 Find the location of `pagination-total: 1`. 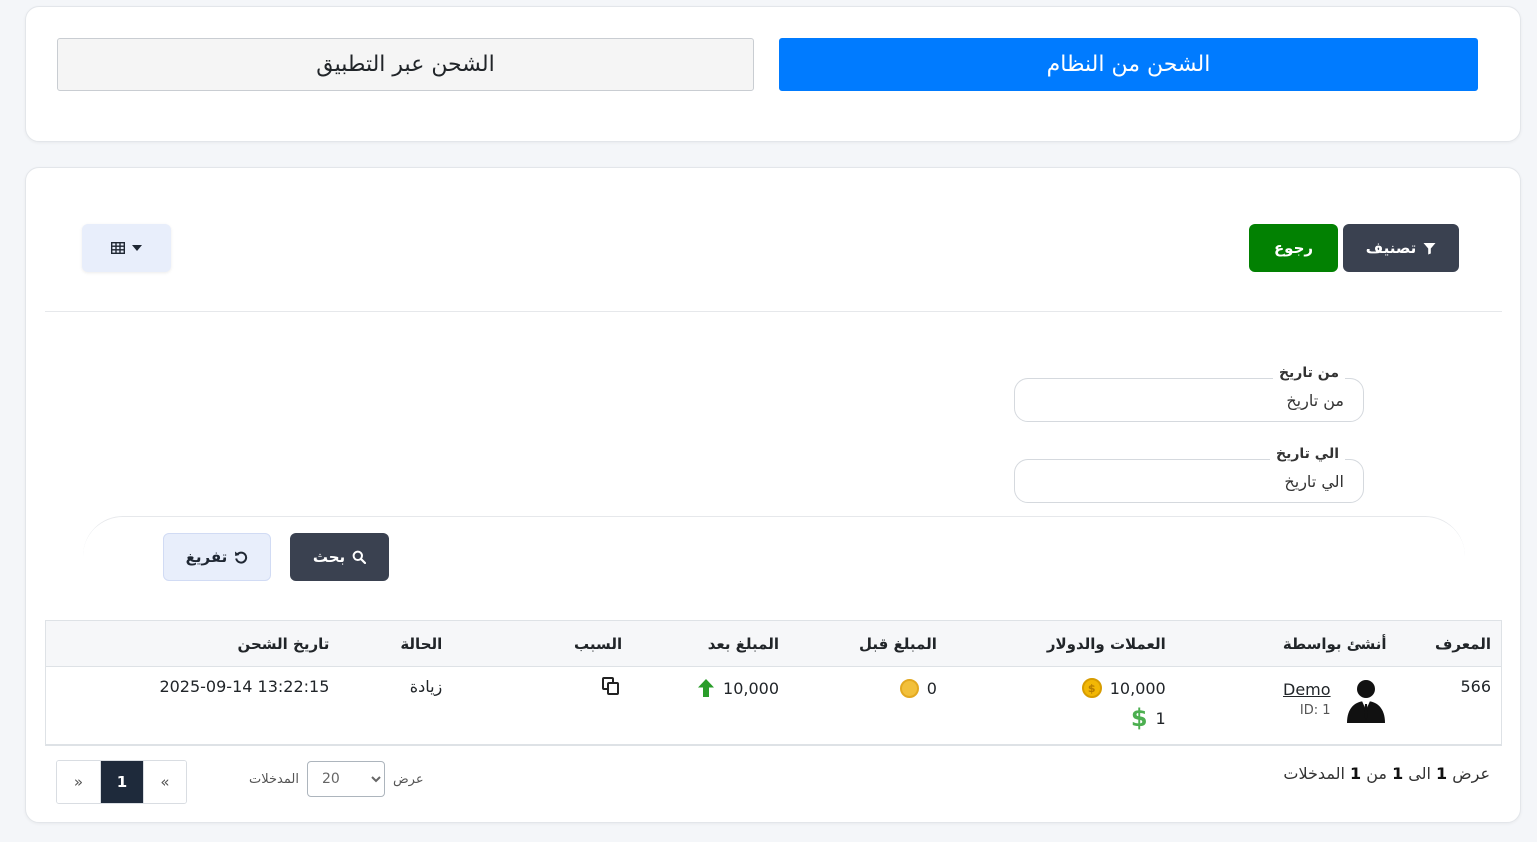

pagination-total: 1 is located at coordinates (1355, 773).